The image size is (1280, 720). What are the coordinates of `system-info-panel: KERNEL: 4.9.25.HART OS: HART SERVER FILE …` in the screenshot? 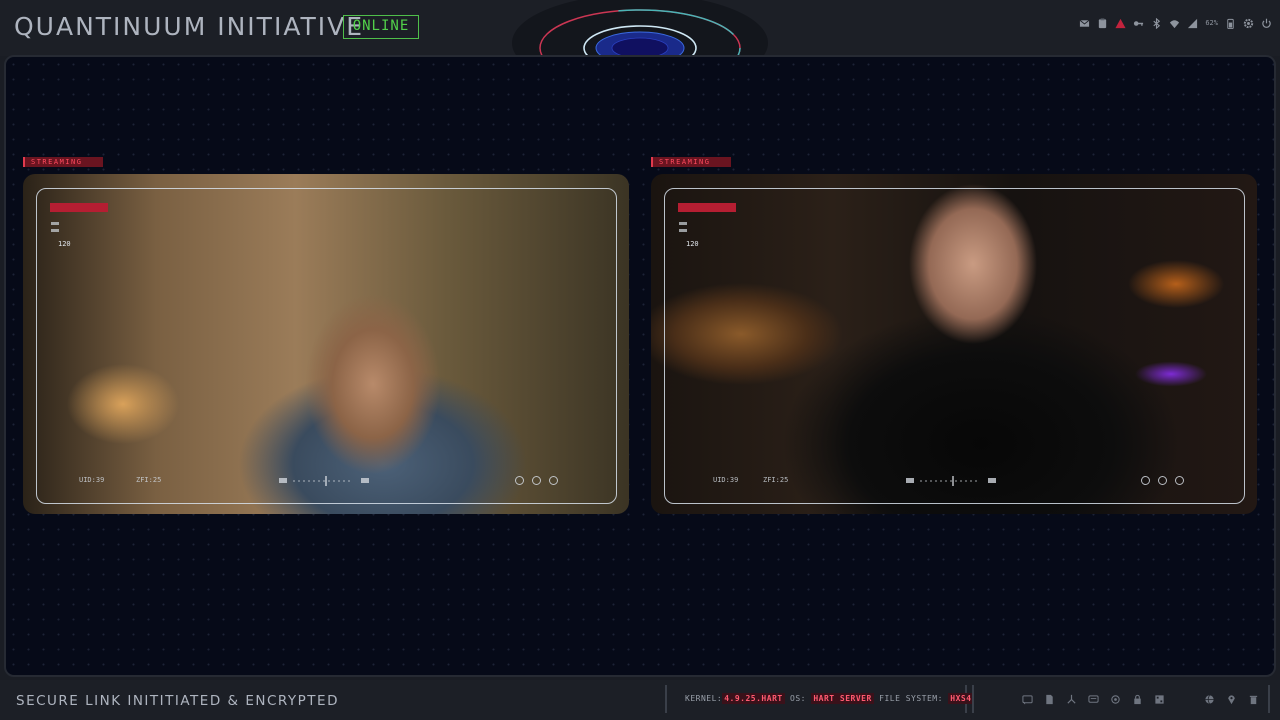 It's located at (819, 699).